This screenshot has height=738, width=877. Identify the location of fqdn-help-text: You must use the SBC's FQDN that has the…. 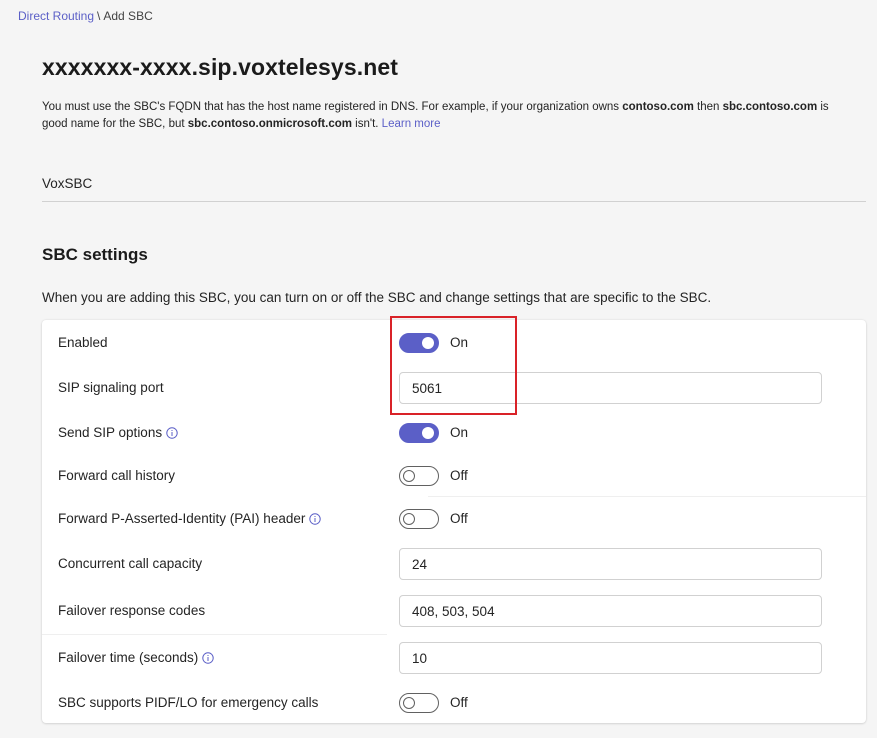
(448, 116).